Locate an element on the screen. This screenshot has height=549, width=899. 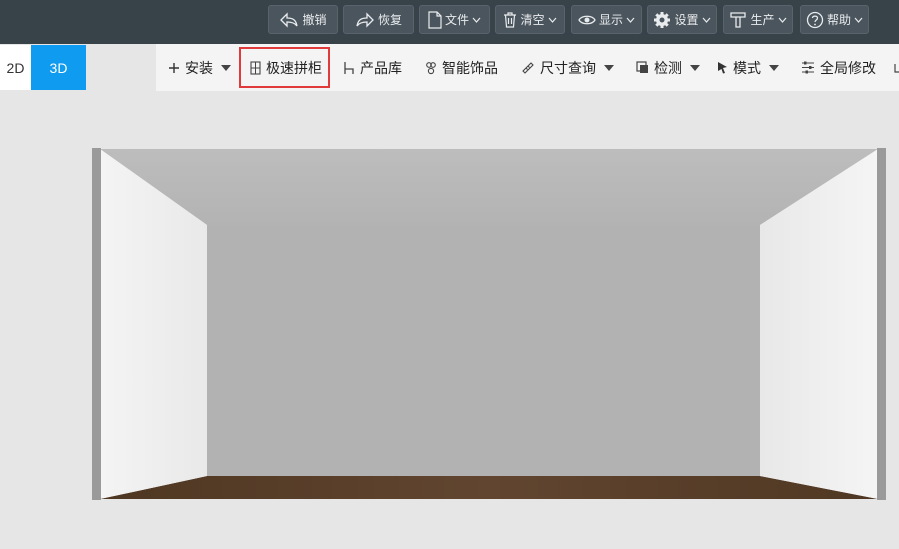
size-query-menu: 尺寸查询 is located at coordinates (567, 67).